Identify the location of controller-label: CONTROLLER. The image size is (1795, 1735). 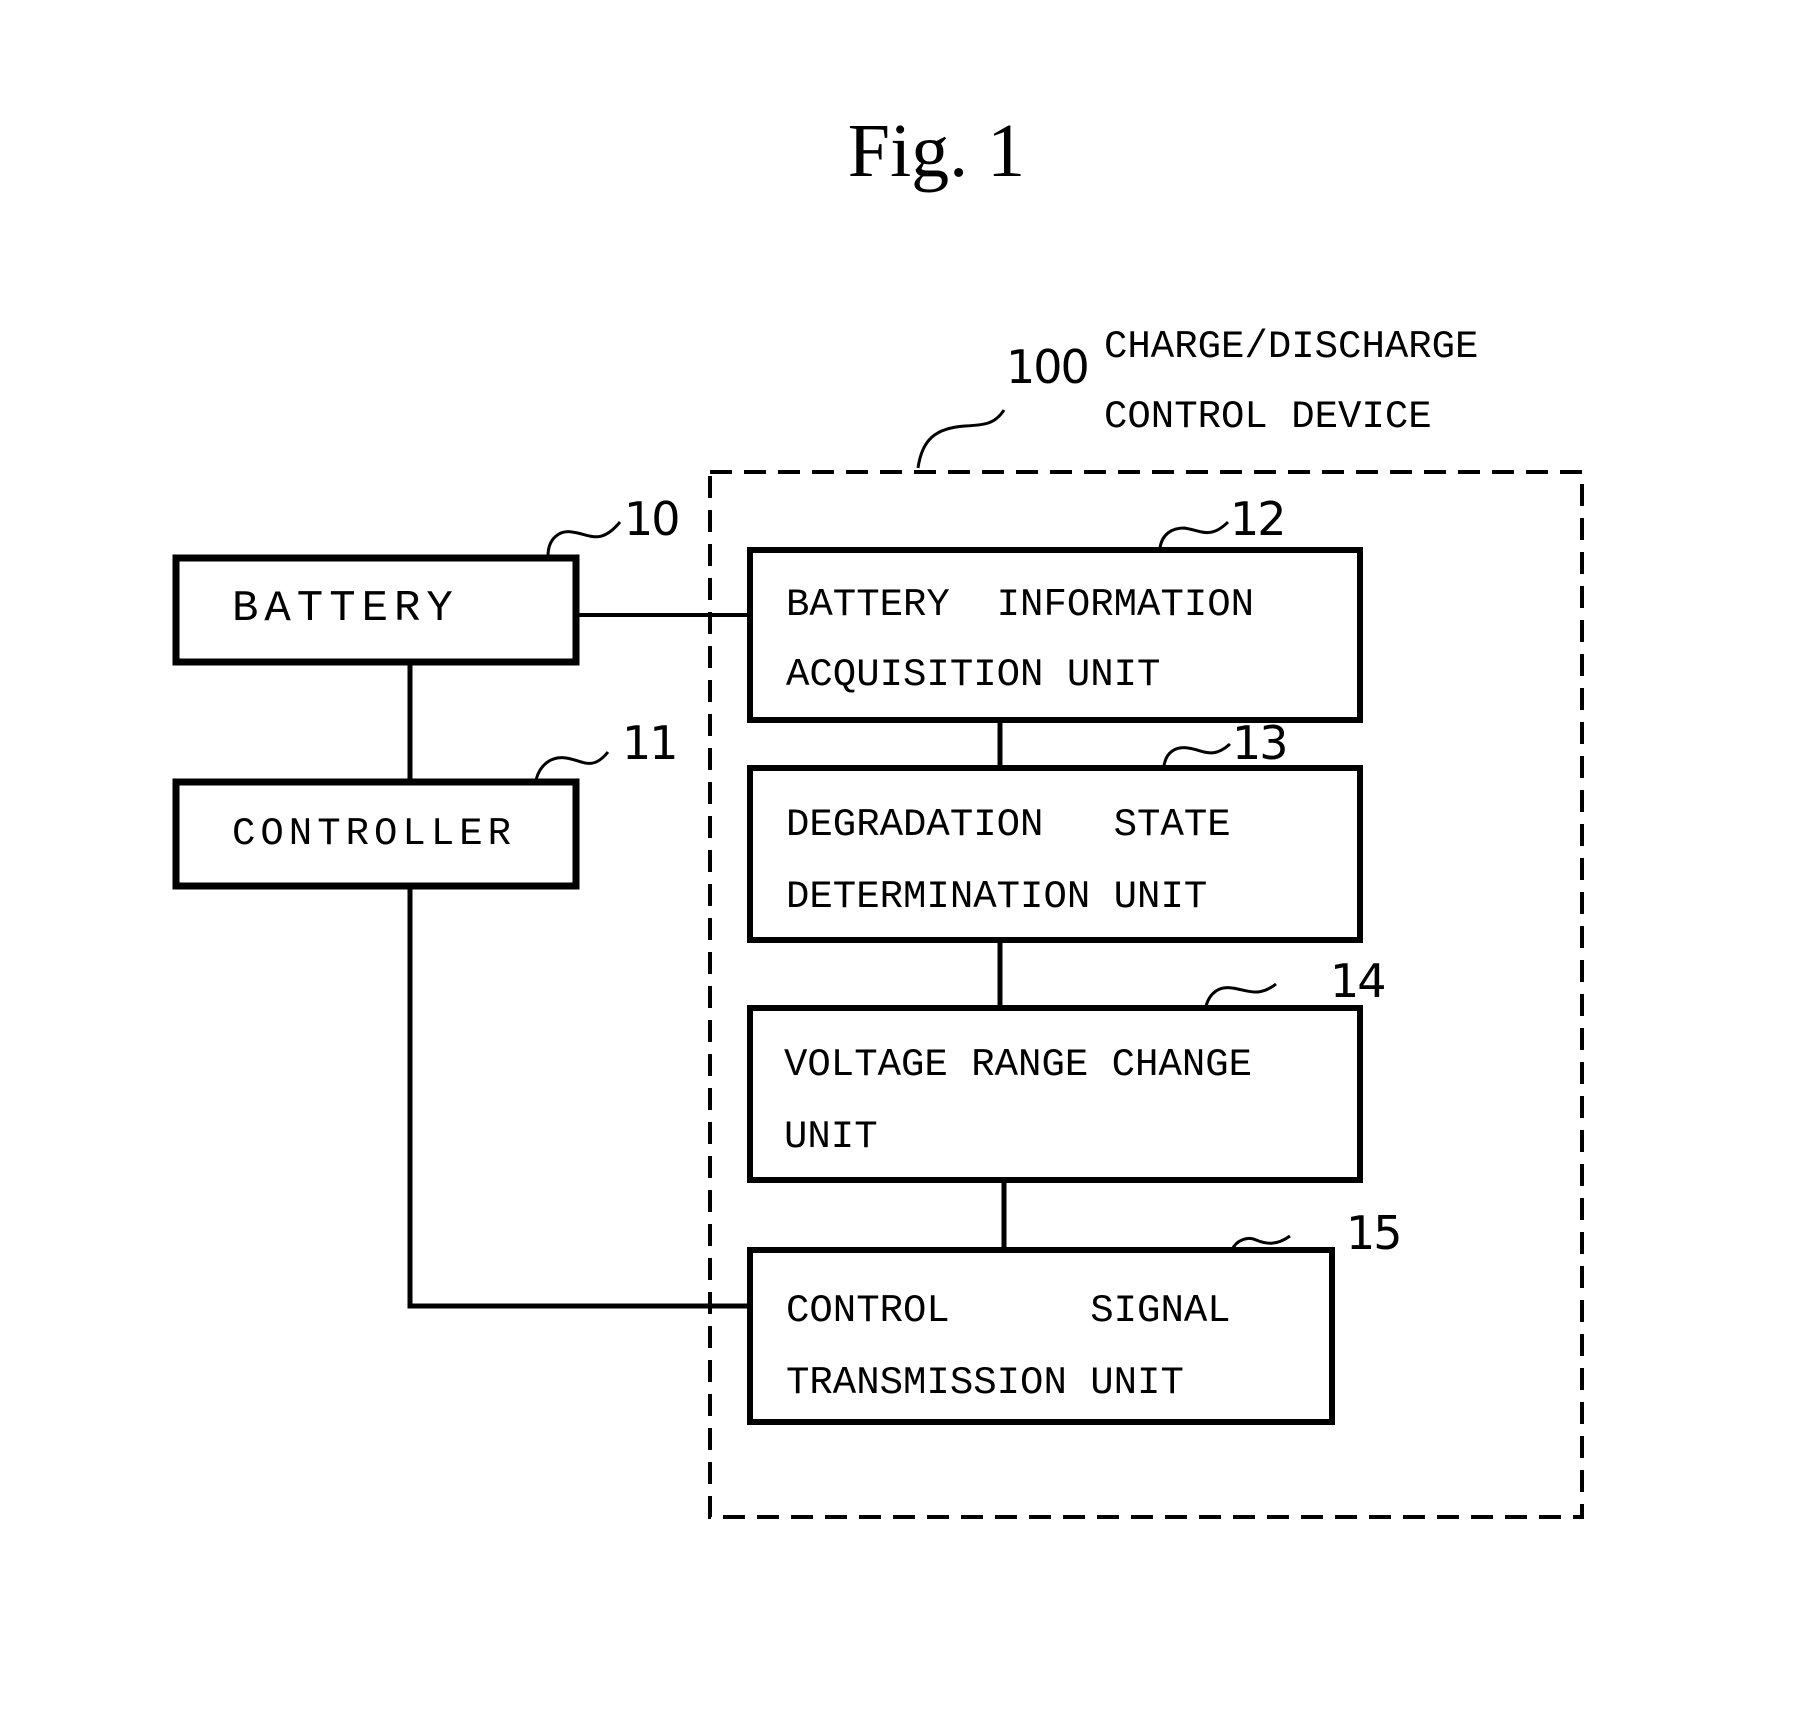
(374, 834).